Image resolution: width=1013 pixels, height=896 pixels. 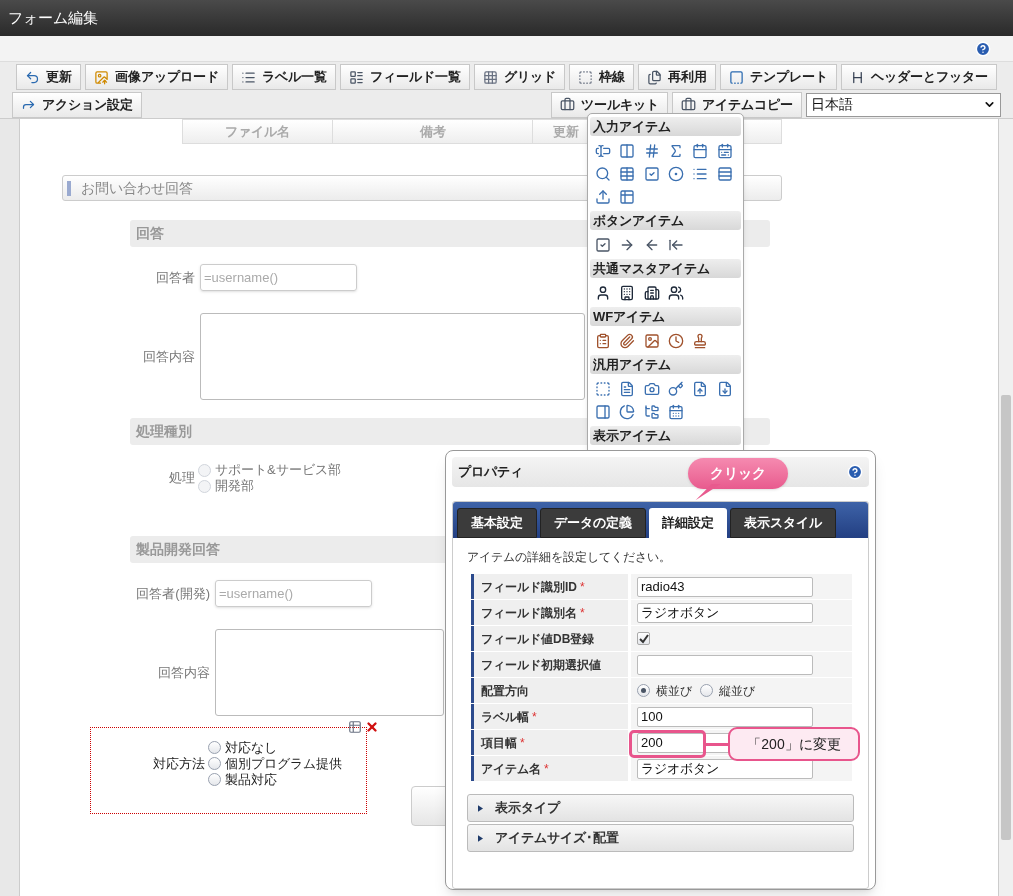 I want to click on number-icon, so click(x=651, y=150).